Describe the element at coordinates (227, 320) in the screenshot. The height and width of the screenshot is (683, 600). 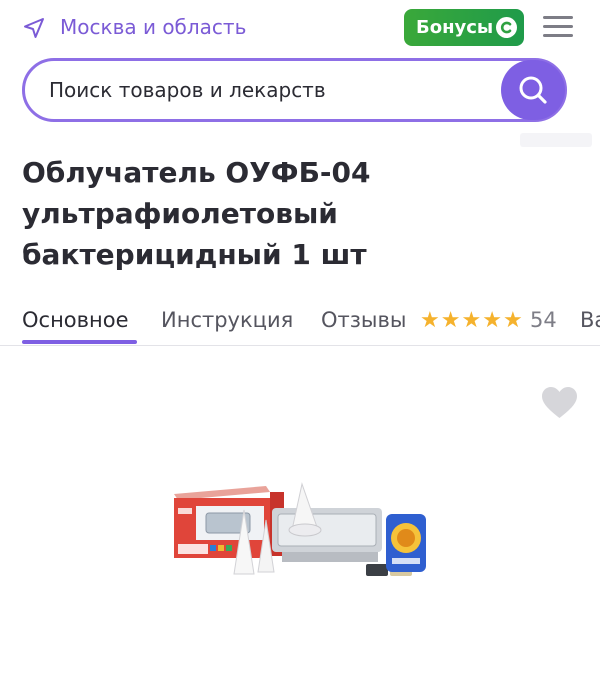
I see `tab-instruction: Инструкция` at that location.